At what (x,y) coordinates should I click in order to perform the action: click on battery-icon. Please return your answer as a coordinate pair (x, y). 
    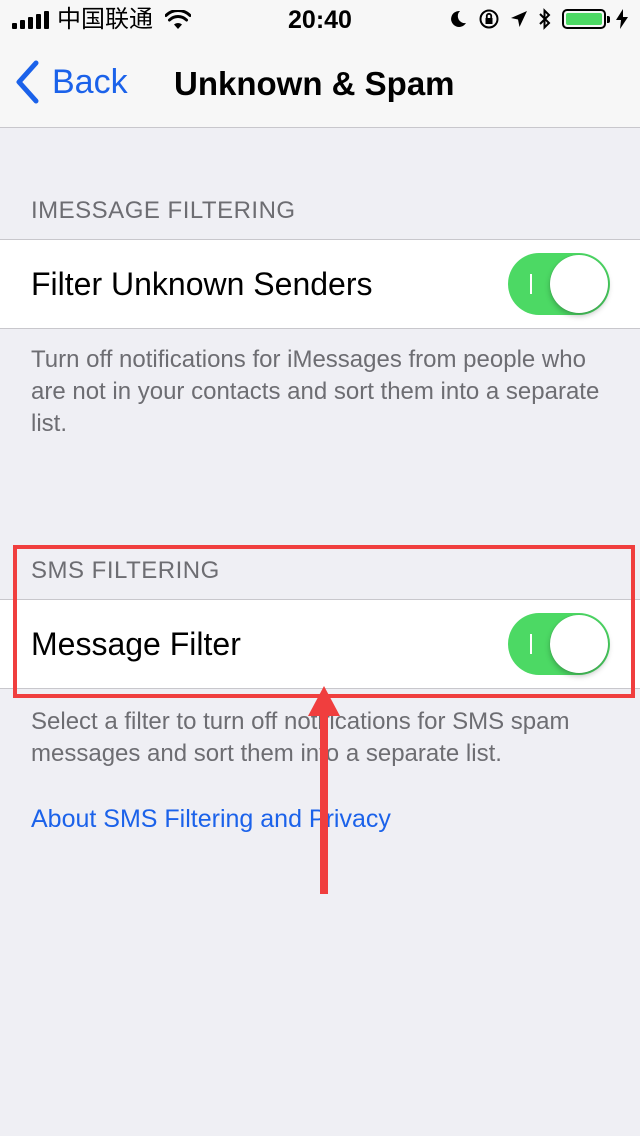
    Looking at the image, I should click on (586, 19).